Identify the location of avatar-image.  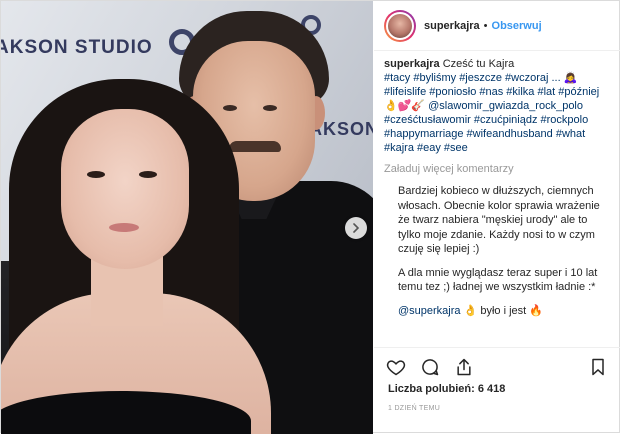
(400, 25).